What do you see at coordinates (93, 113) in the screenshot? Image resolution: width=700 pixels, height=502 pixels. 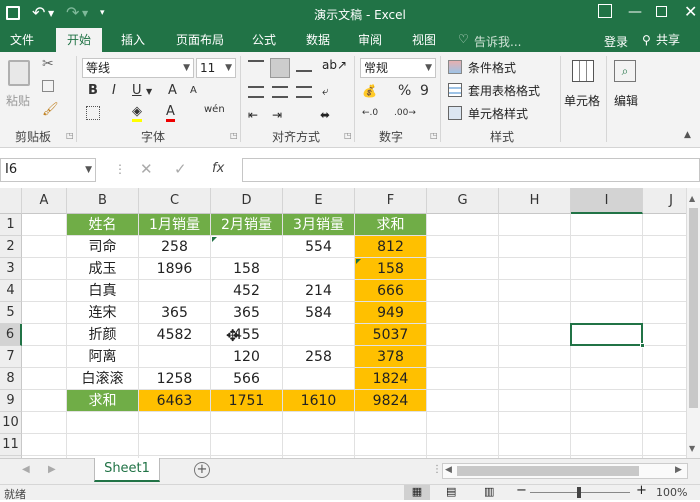 I see `borders-icon` at bounding box center [93, 113].